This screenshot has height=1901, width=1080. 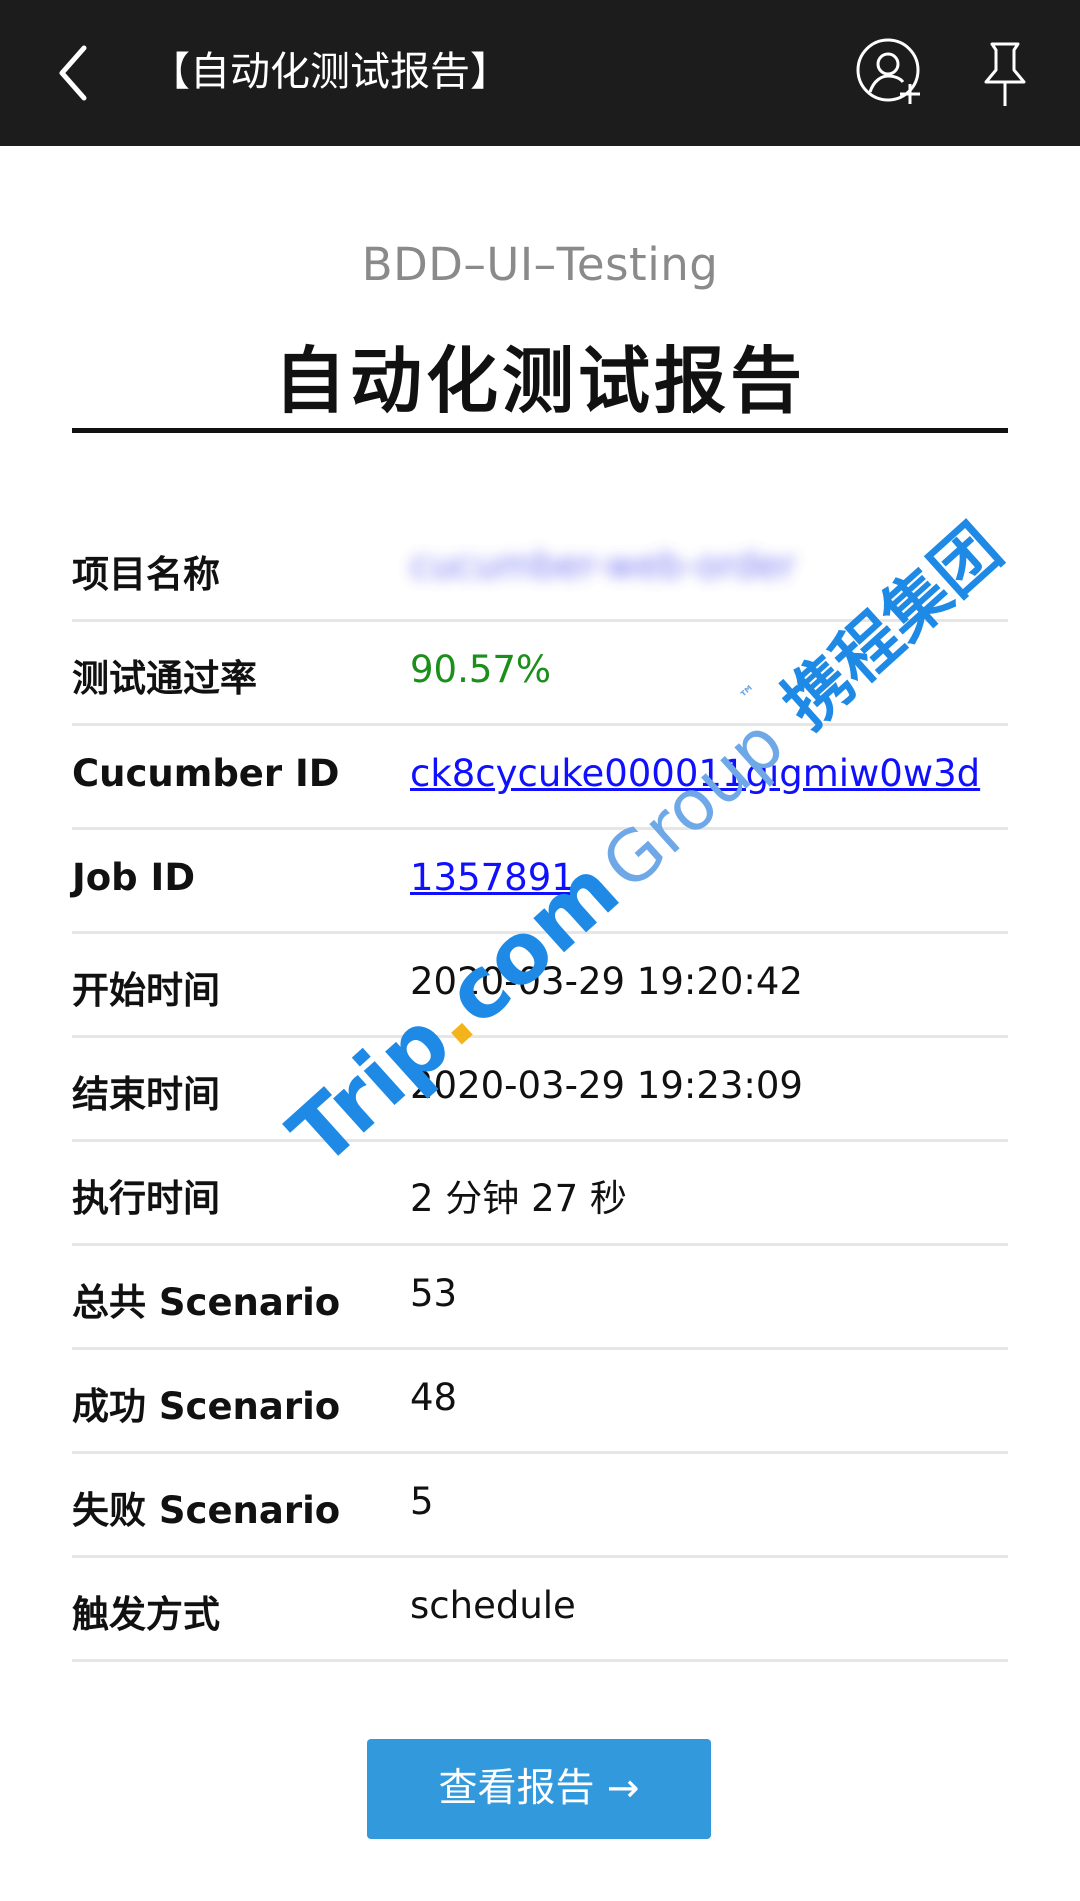 I want to click on trigger-value: schedule, so click(x=493, y=1605).